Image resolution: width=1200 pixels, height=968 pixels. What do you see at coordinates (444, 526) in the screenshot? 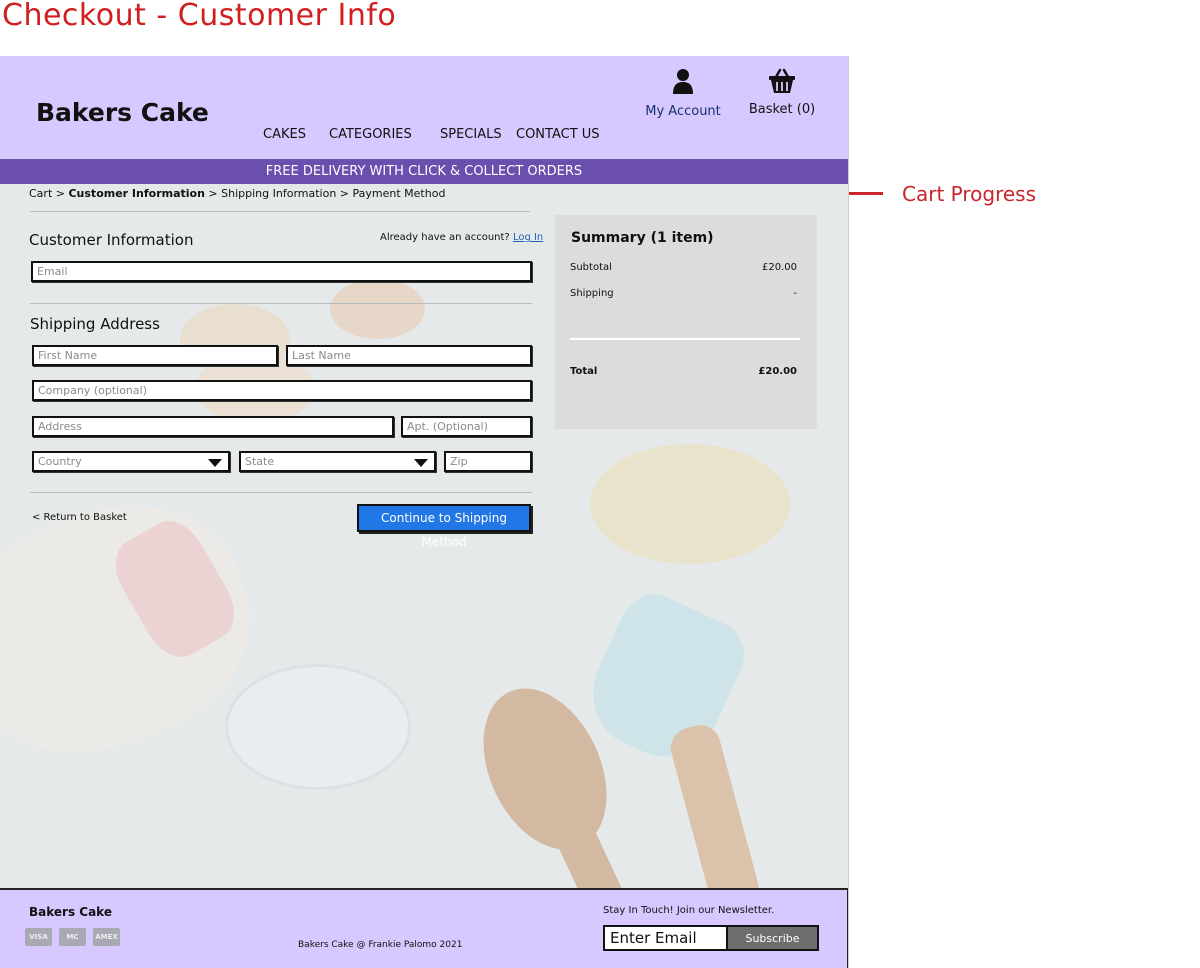
I see `continue-to-shipping-button: Continue to Shipping Method` at bounding box center [444, 526].